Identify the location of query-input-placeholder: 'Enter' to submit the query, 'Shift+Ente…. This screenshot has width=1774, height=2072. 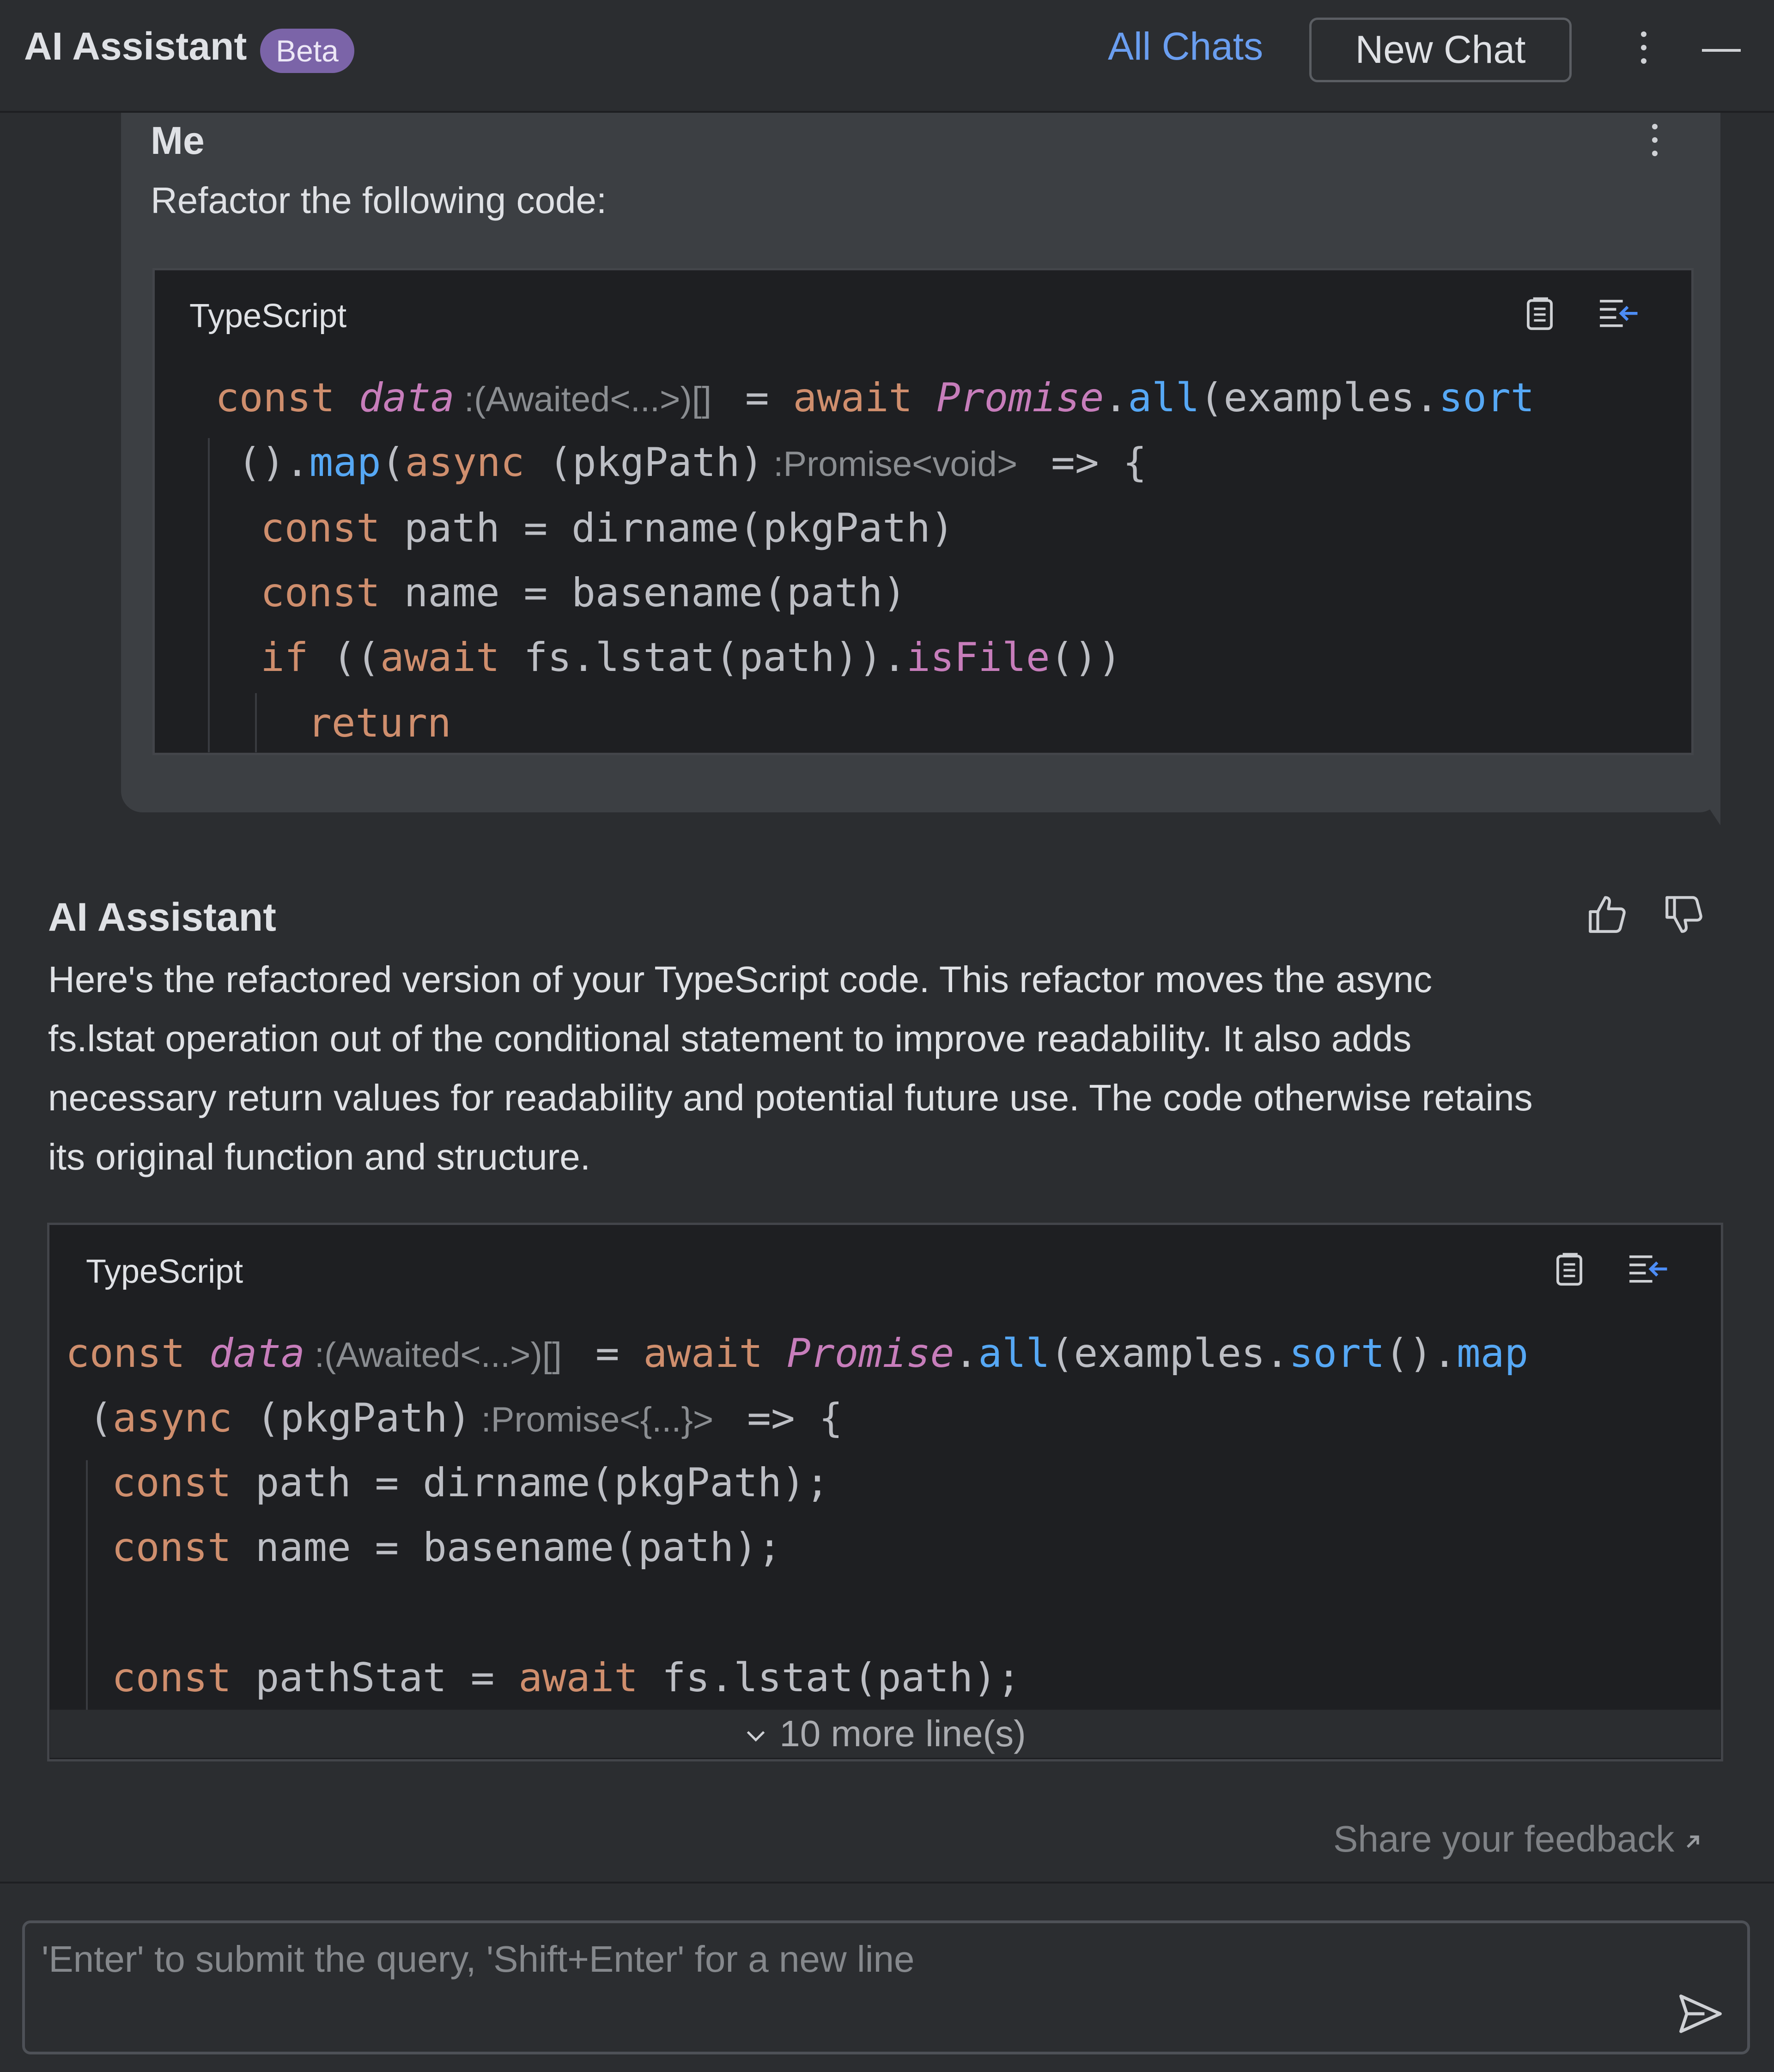
(478, 1959).